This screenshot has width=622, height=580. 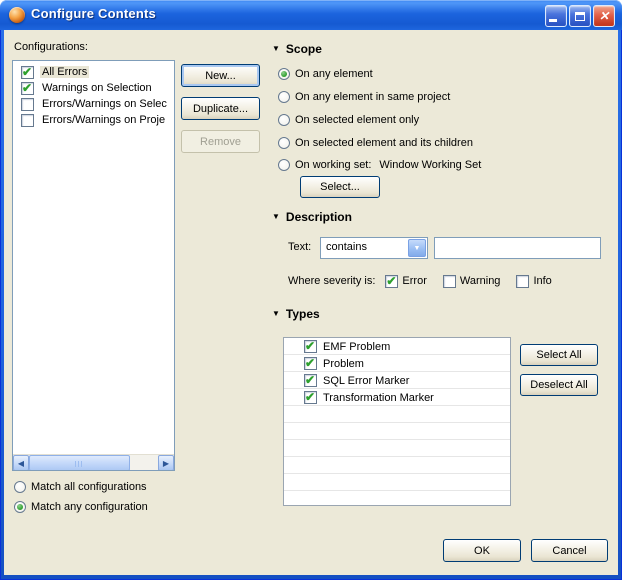 I want to click on scope-option-label: On selected element and its children, so click(x=384, y=142).